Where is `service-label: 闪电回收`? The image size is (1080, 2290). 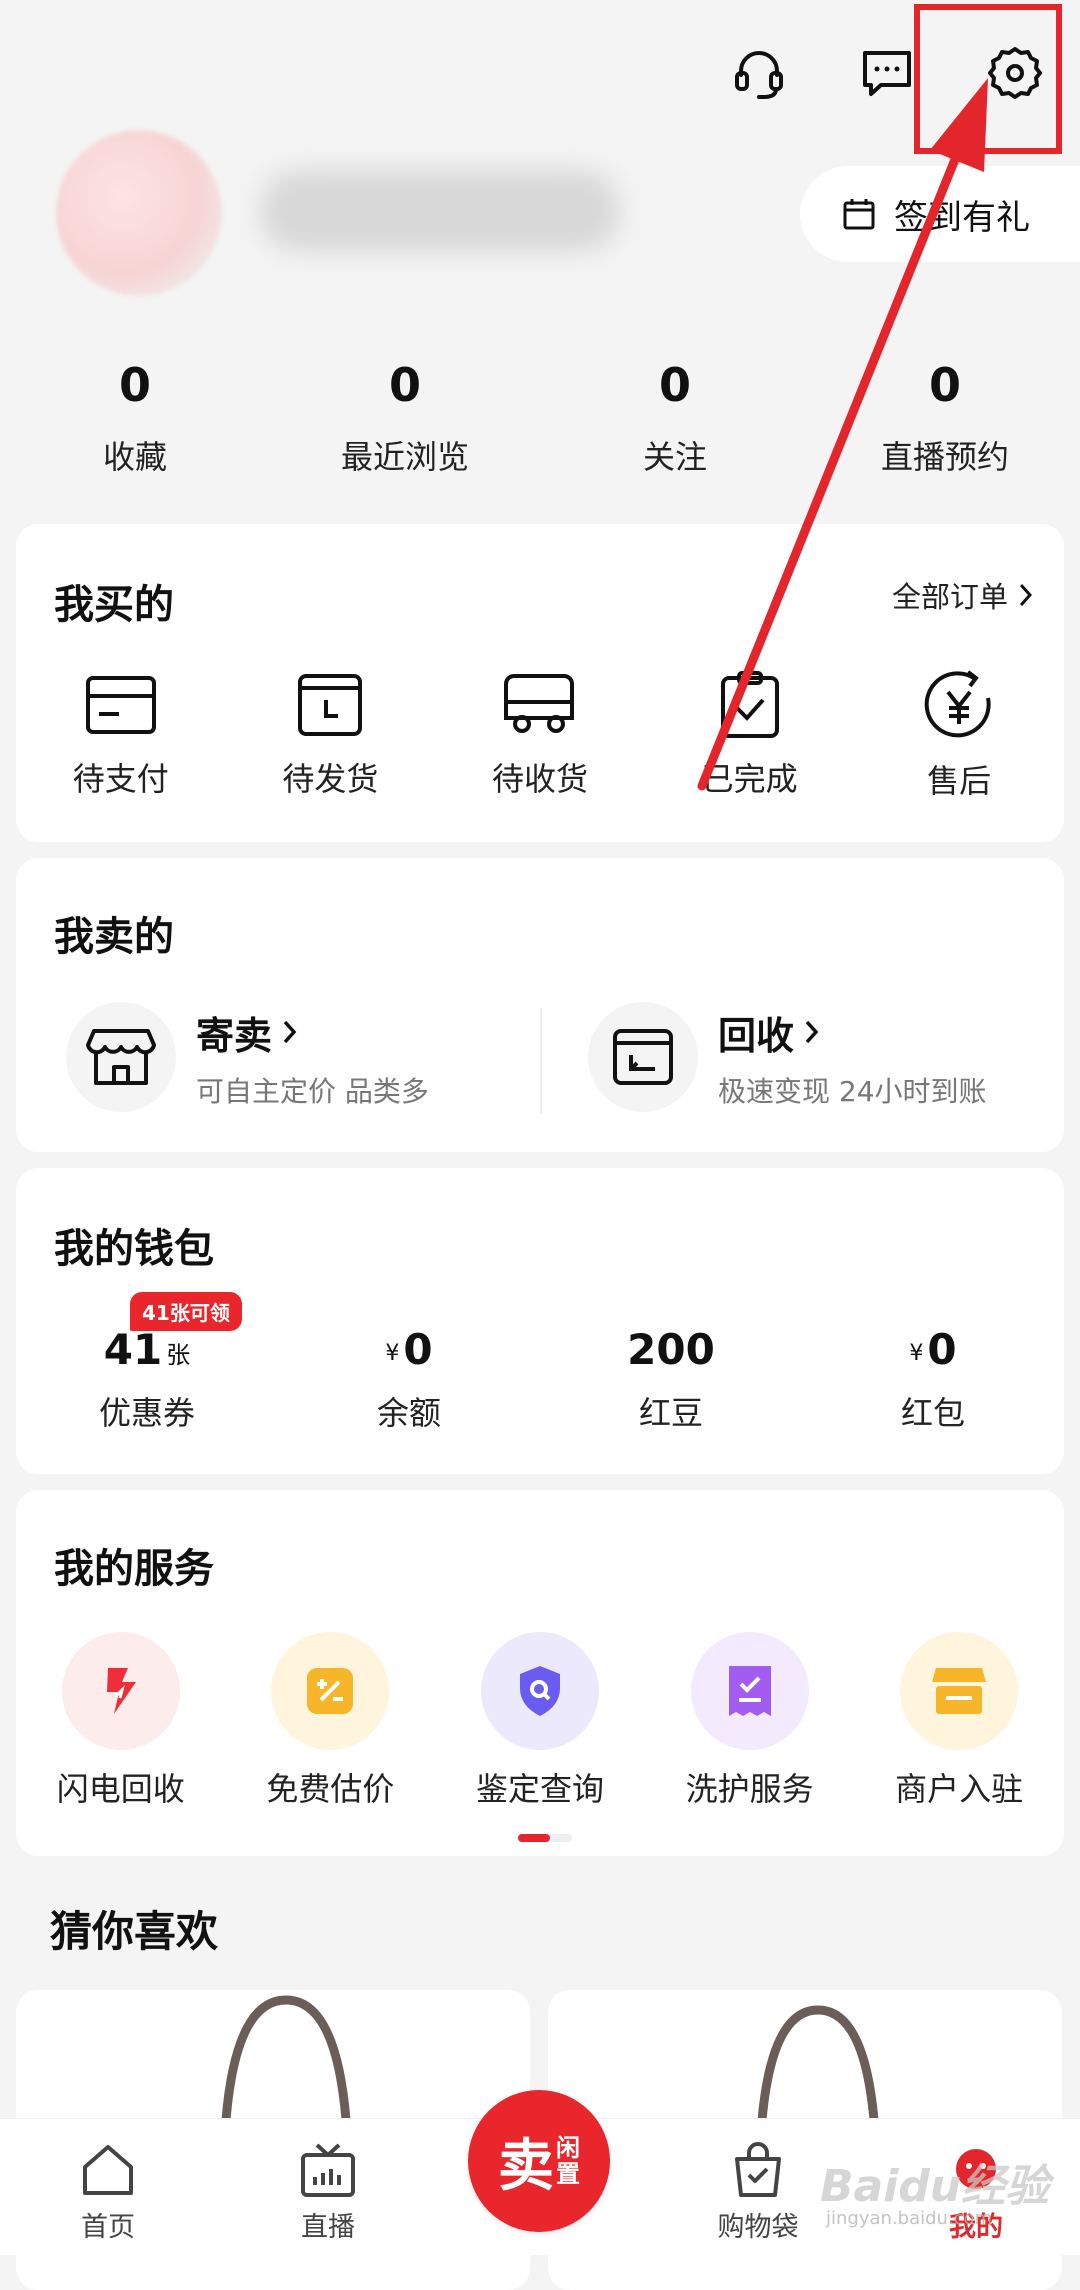
service-label: 闪电回收 is located at coordinates (120, 1789).